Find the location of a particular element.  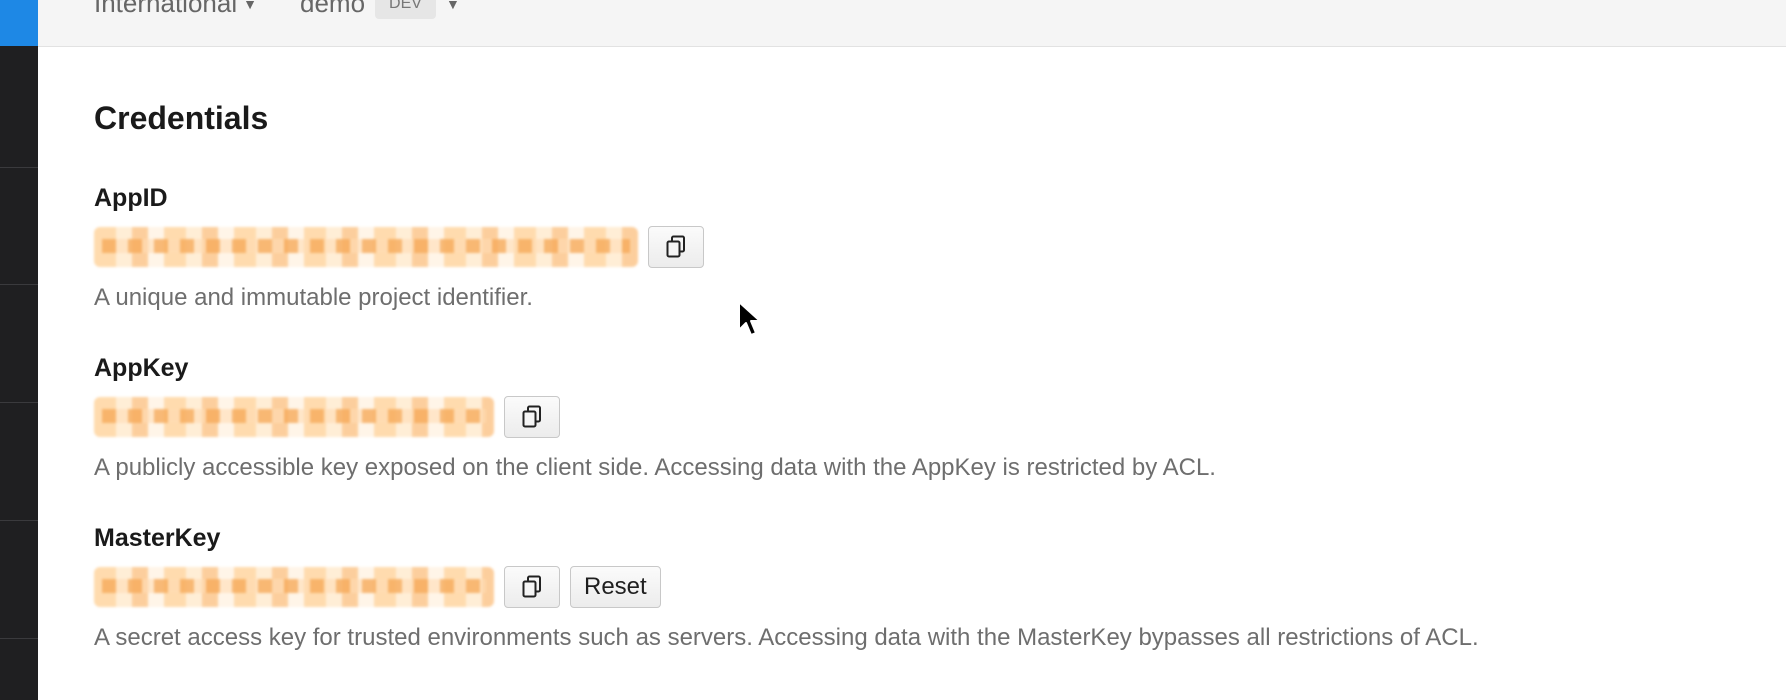

appid-value-redacted is located at coordinates (366, 247).